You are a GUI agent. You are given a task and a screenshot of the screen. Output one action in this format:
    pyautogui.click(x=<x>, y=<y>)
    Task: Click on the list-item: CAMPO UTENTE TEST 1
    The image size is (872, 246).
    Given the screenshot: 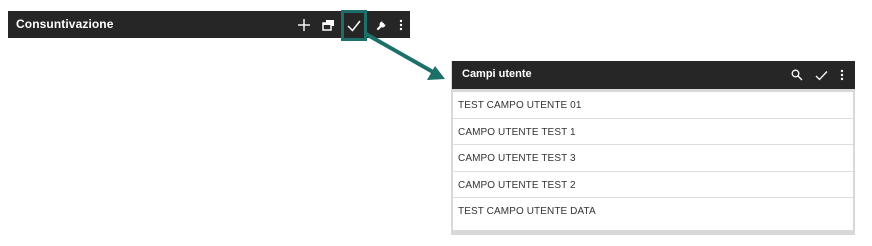 What is the action you would take?
    pyautogui.click(x=653, y=132)
    